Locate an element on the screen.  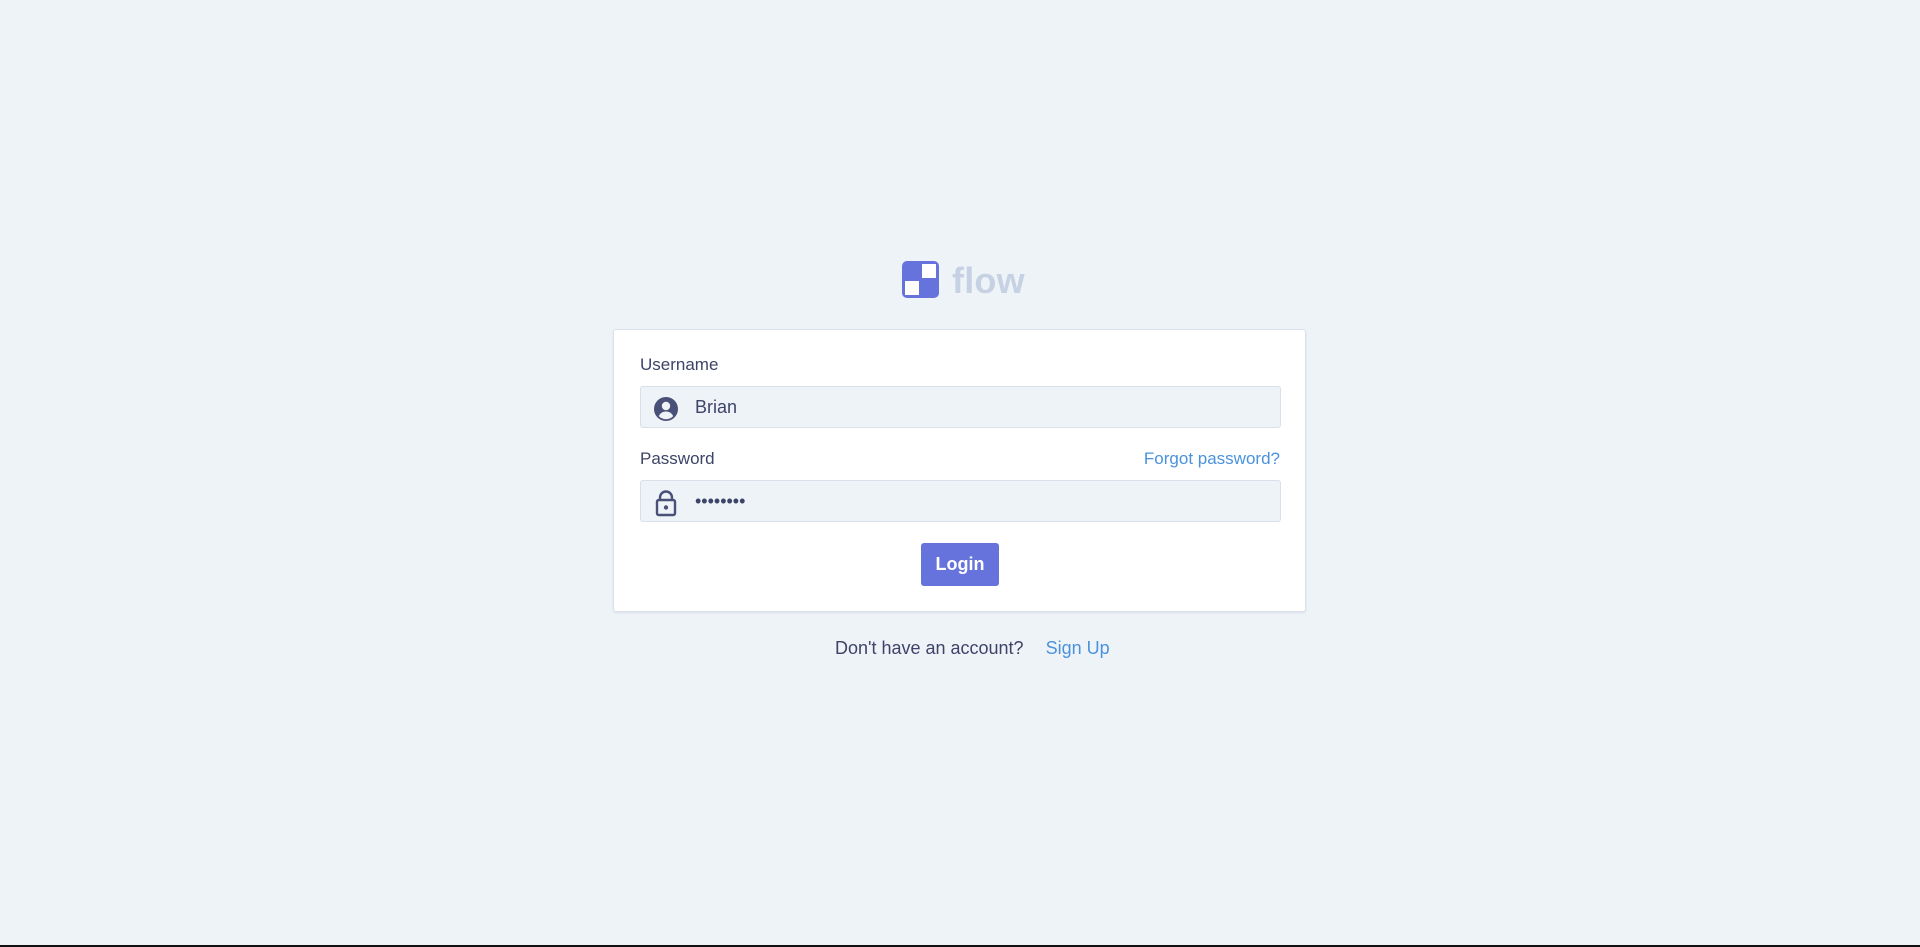
signup-prompt: Don't have an account? Sign Up is located at coordinates (972, 648).